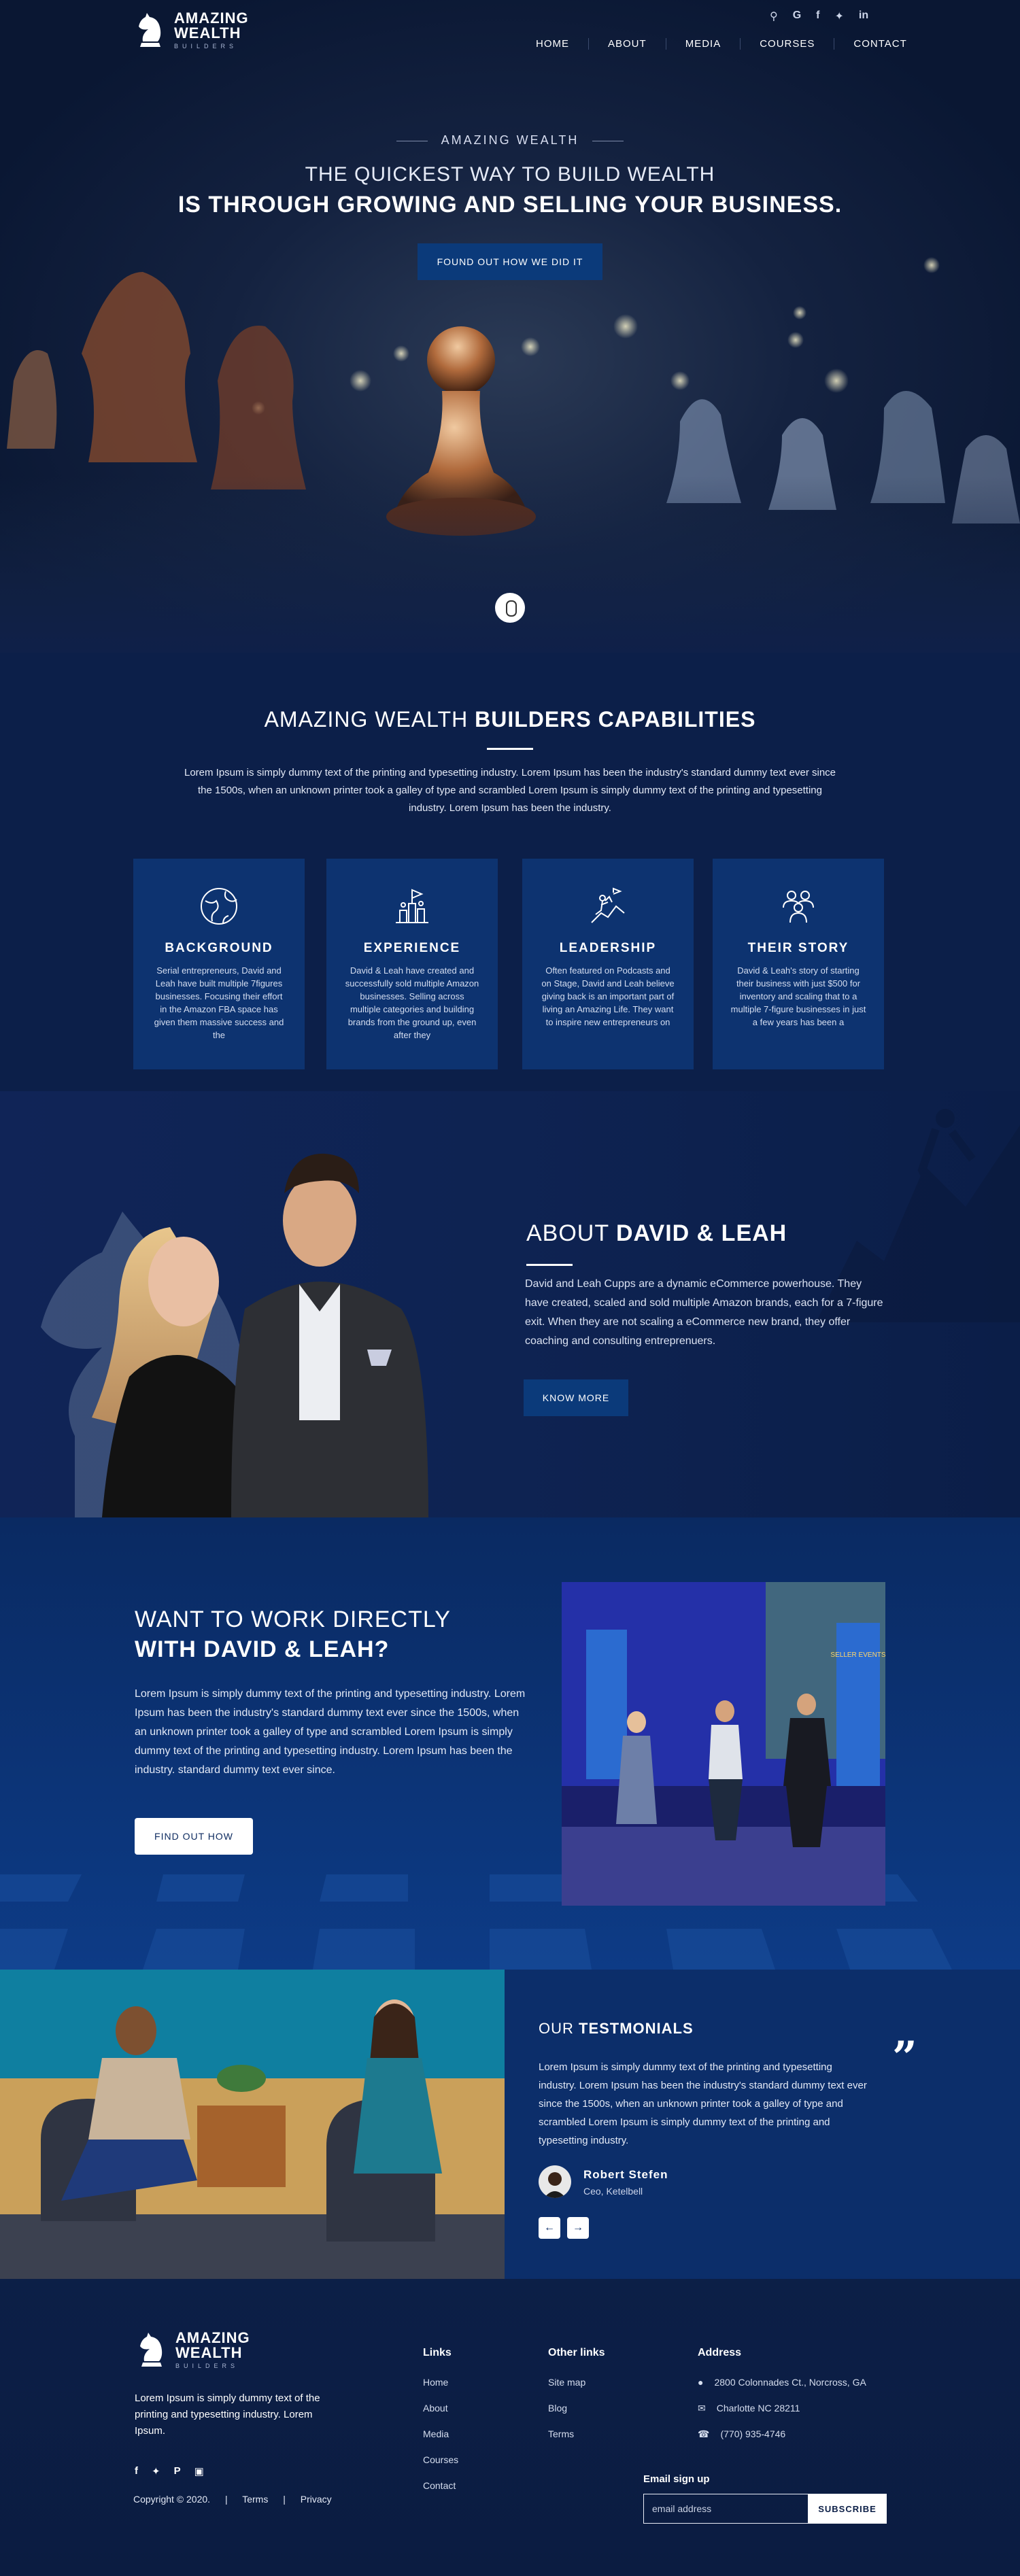 Image resolution: width=1020 pixels, height=2576 pixels. Describe the element at coordinates (194, 1836) in the screenshot. I see `find-out-how-button: FIND OUT HOW` at that location.